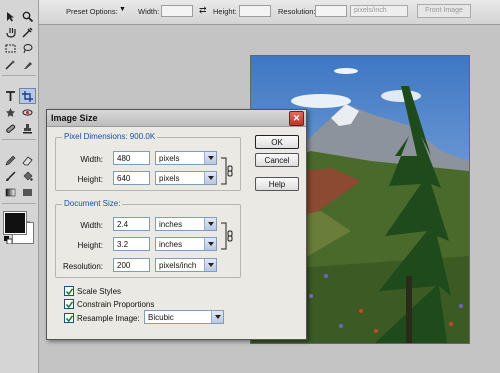 The image size is (500, 373). I want to click on preset-dropdown-icon: ▼, so click(122, 9).